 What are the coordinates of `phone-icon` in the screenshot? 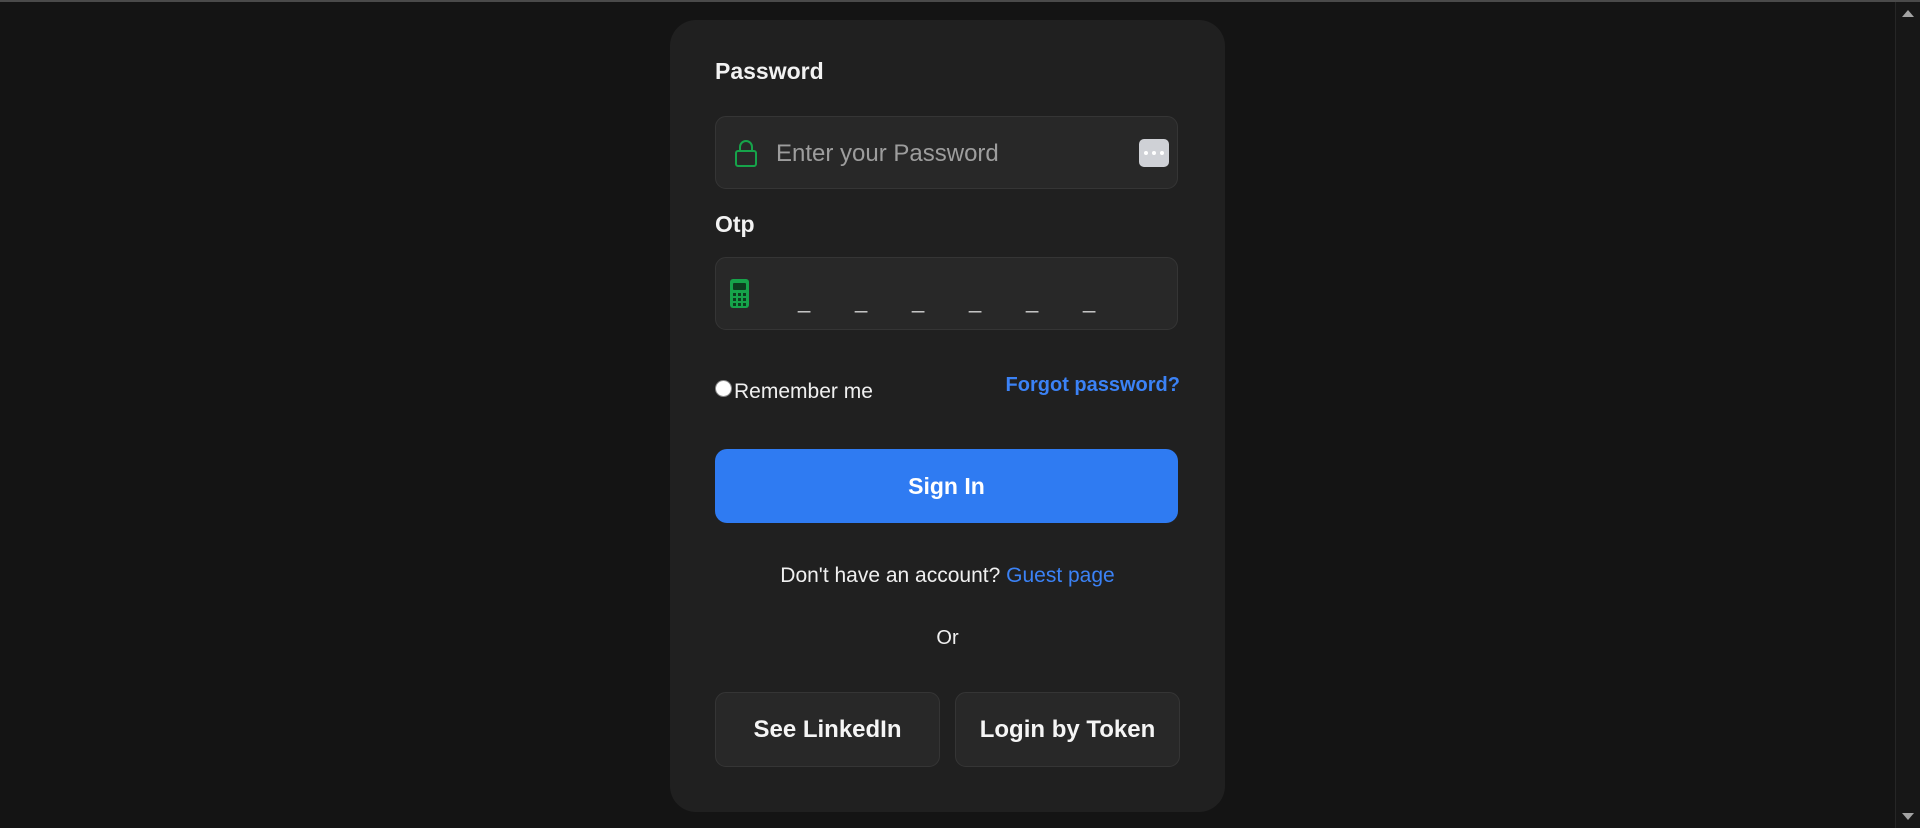 It's located at (739, 293).